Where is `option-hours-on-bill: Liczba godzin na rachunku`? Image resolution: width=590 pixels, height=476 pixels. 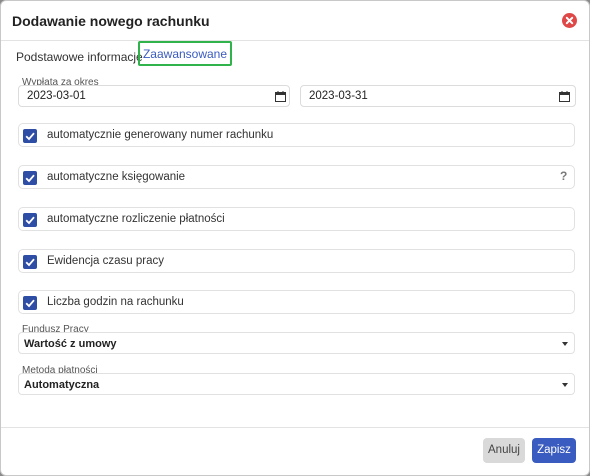
option-hours-on-bill: Liczba godzin na rachunku is located at coordinates (296, 302).